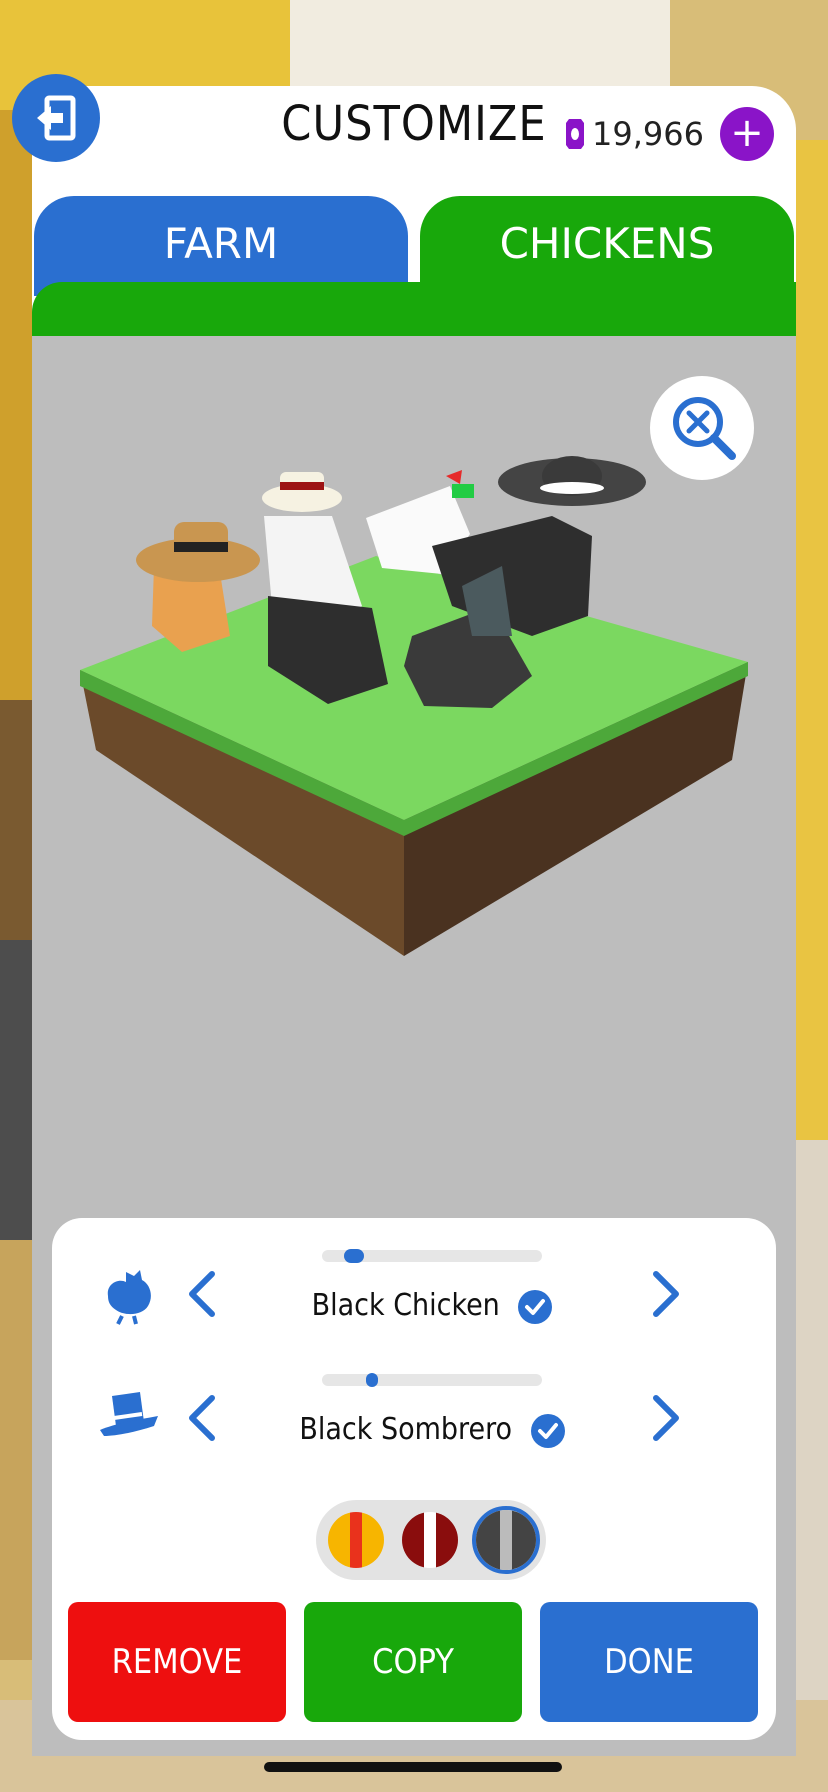 This screenshot has width=828, height=1792. I want to click on hat-color-picker, so click(431, 1540).